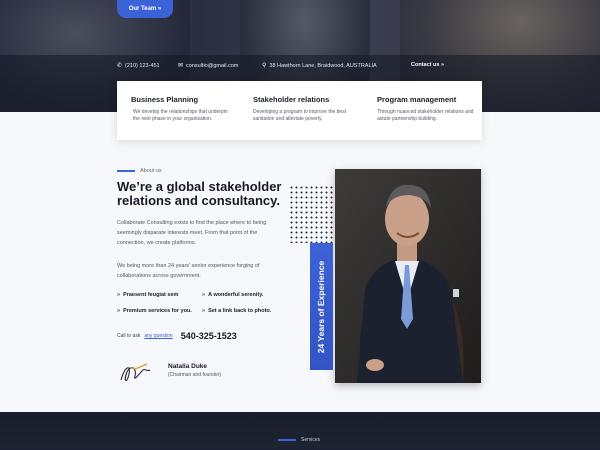 This screenshot has width=600, height=450. I want to click on checklist-item: » Praesent feugiat sem, so click(148, 295).